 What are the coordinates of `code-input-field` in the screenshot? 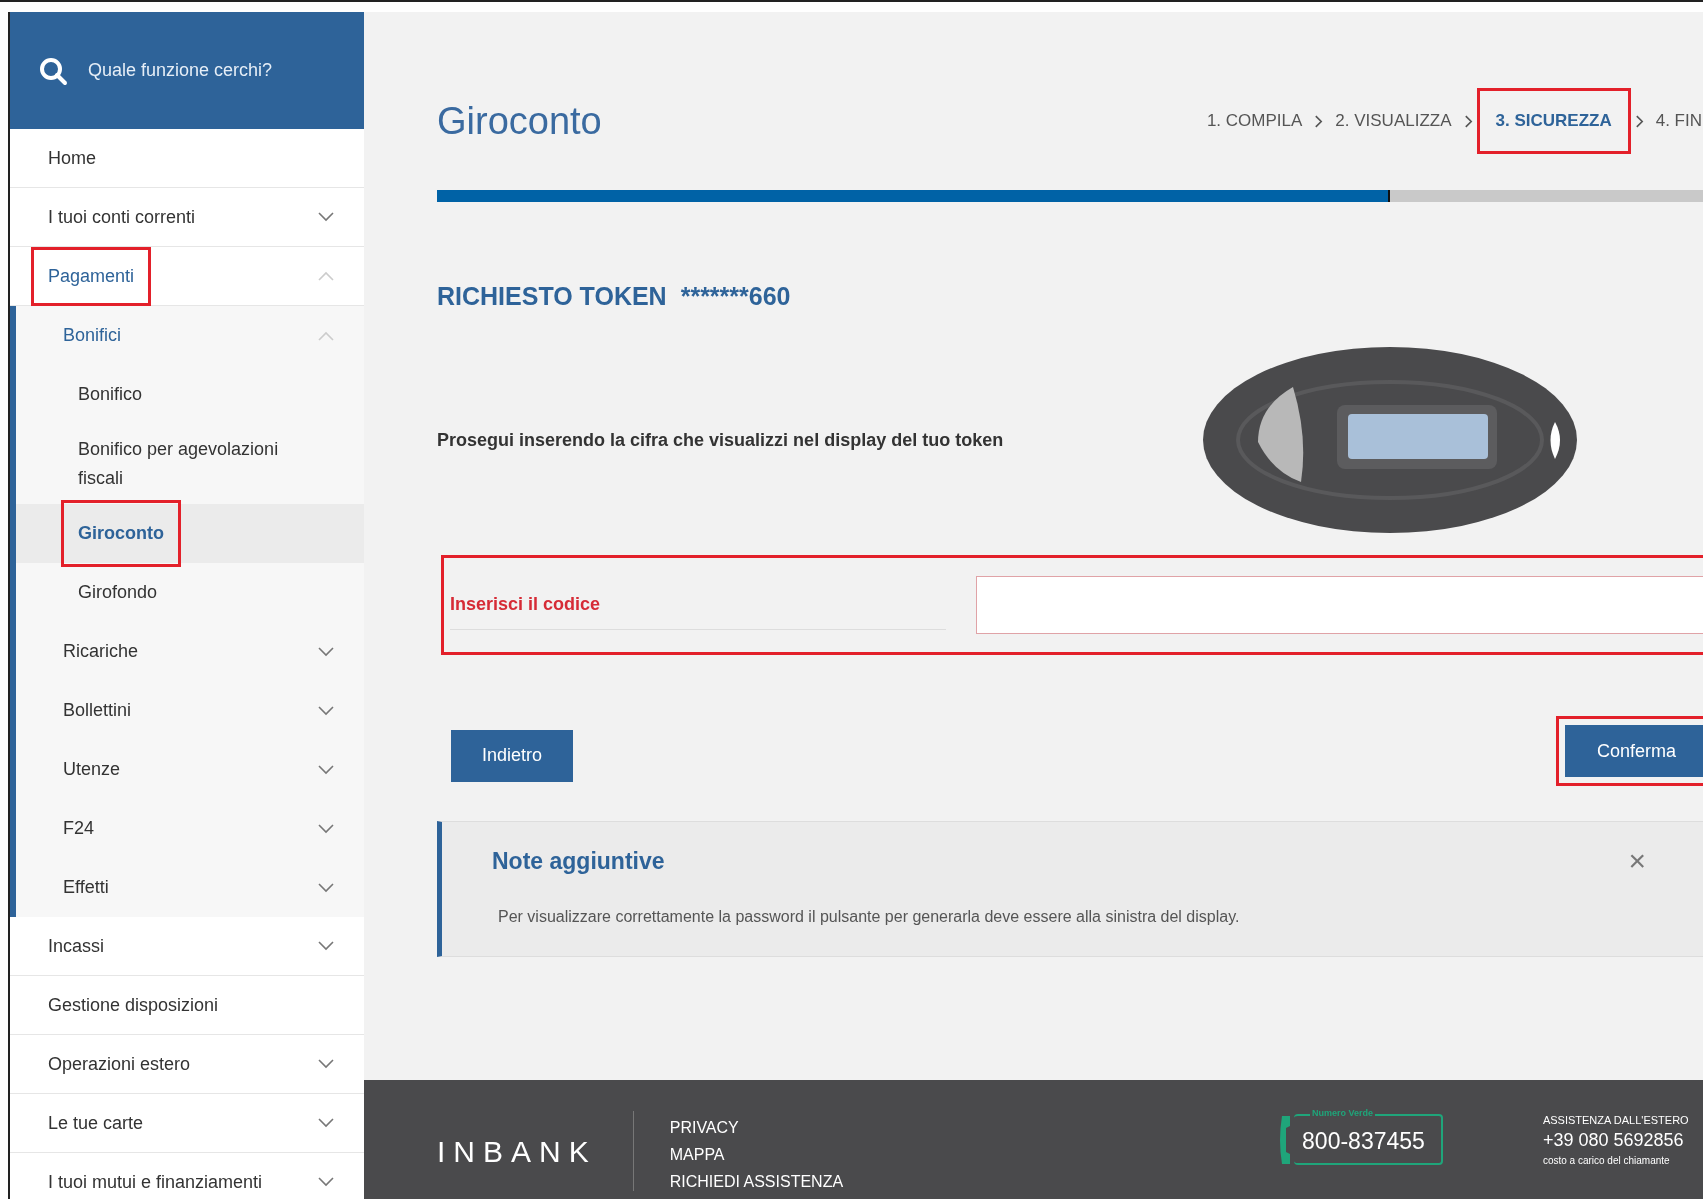 It's located at (1339, 605).